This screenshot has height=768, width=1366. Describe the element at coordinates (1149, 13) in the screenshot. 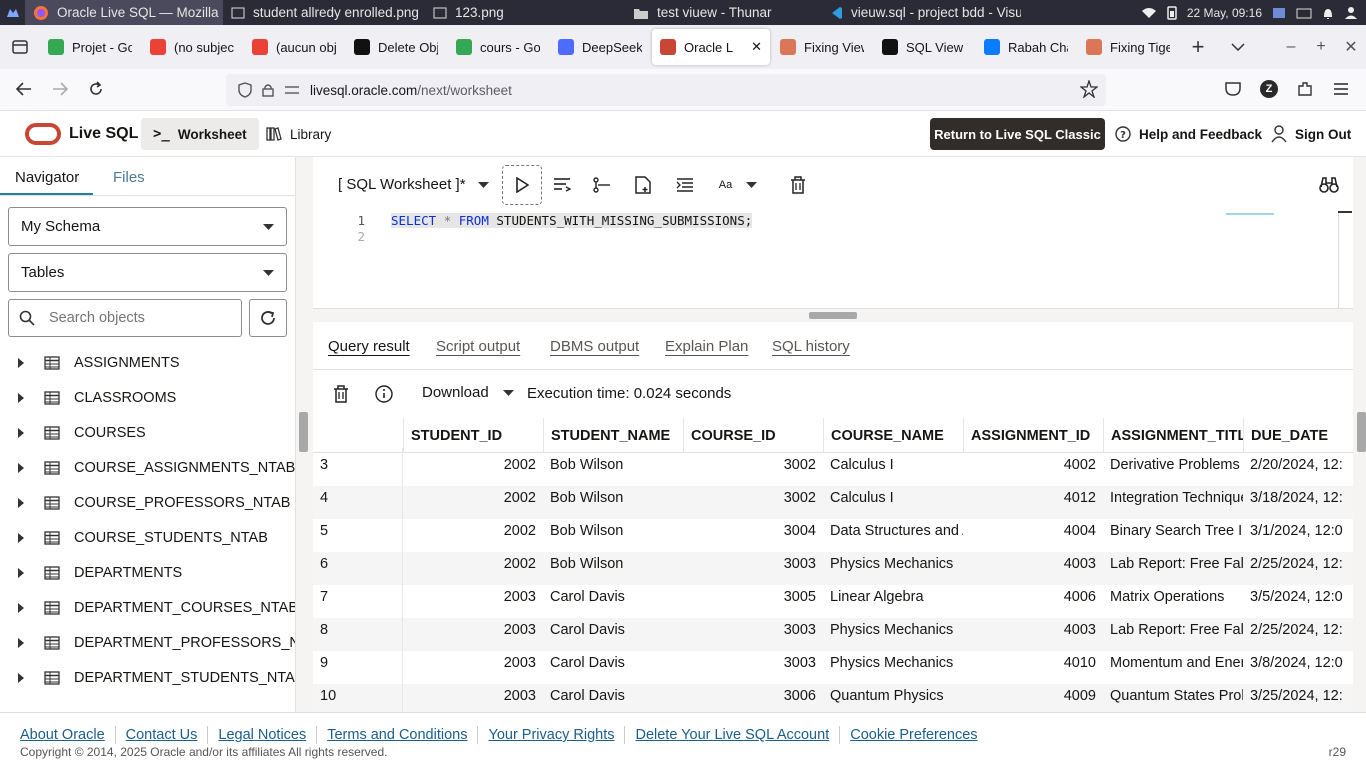

I see `wifi-icon` at that location.